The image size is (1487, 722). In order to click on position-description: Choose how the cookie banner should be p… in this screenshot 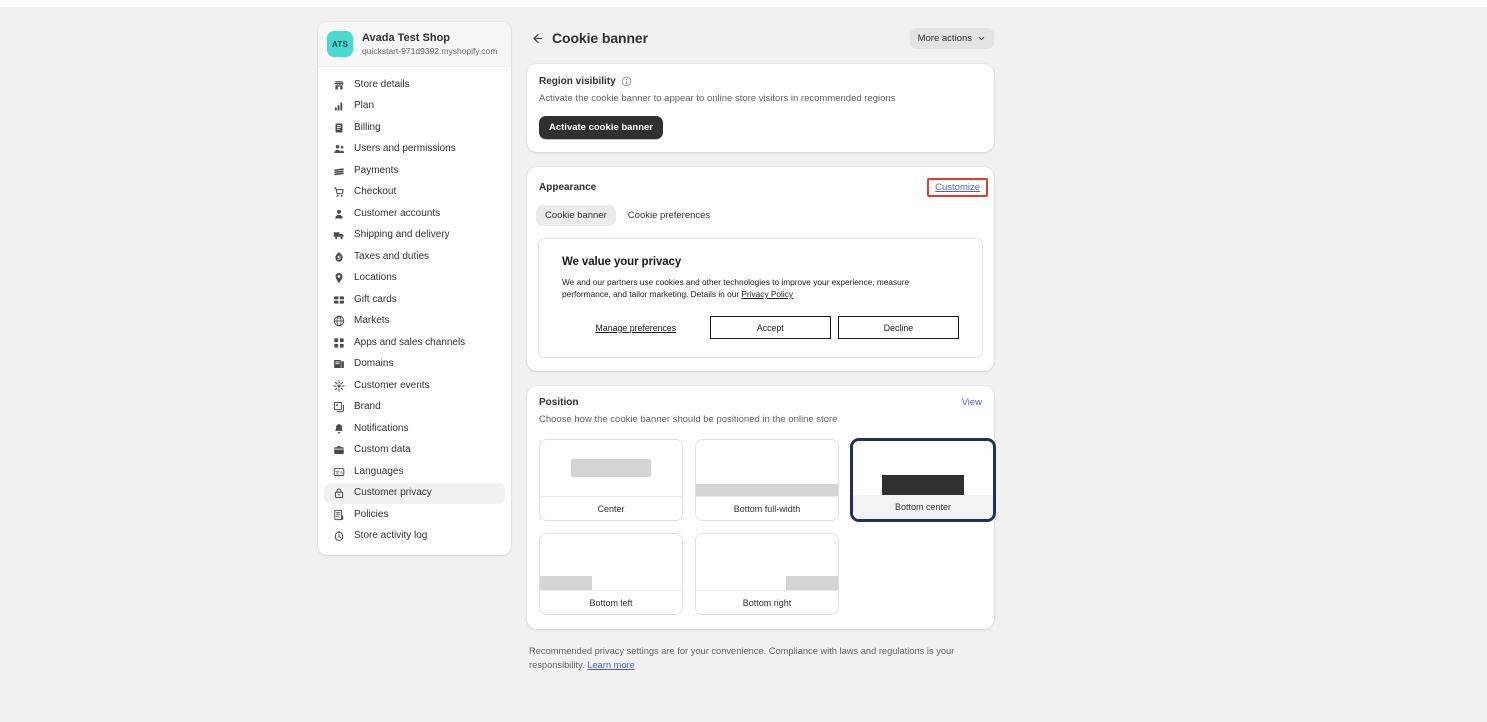, I will do `click(688, 419)`.